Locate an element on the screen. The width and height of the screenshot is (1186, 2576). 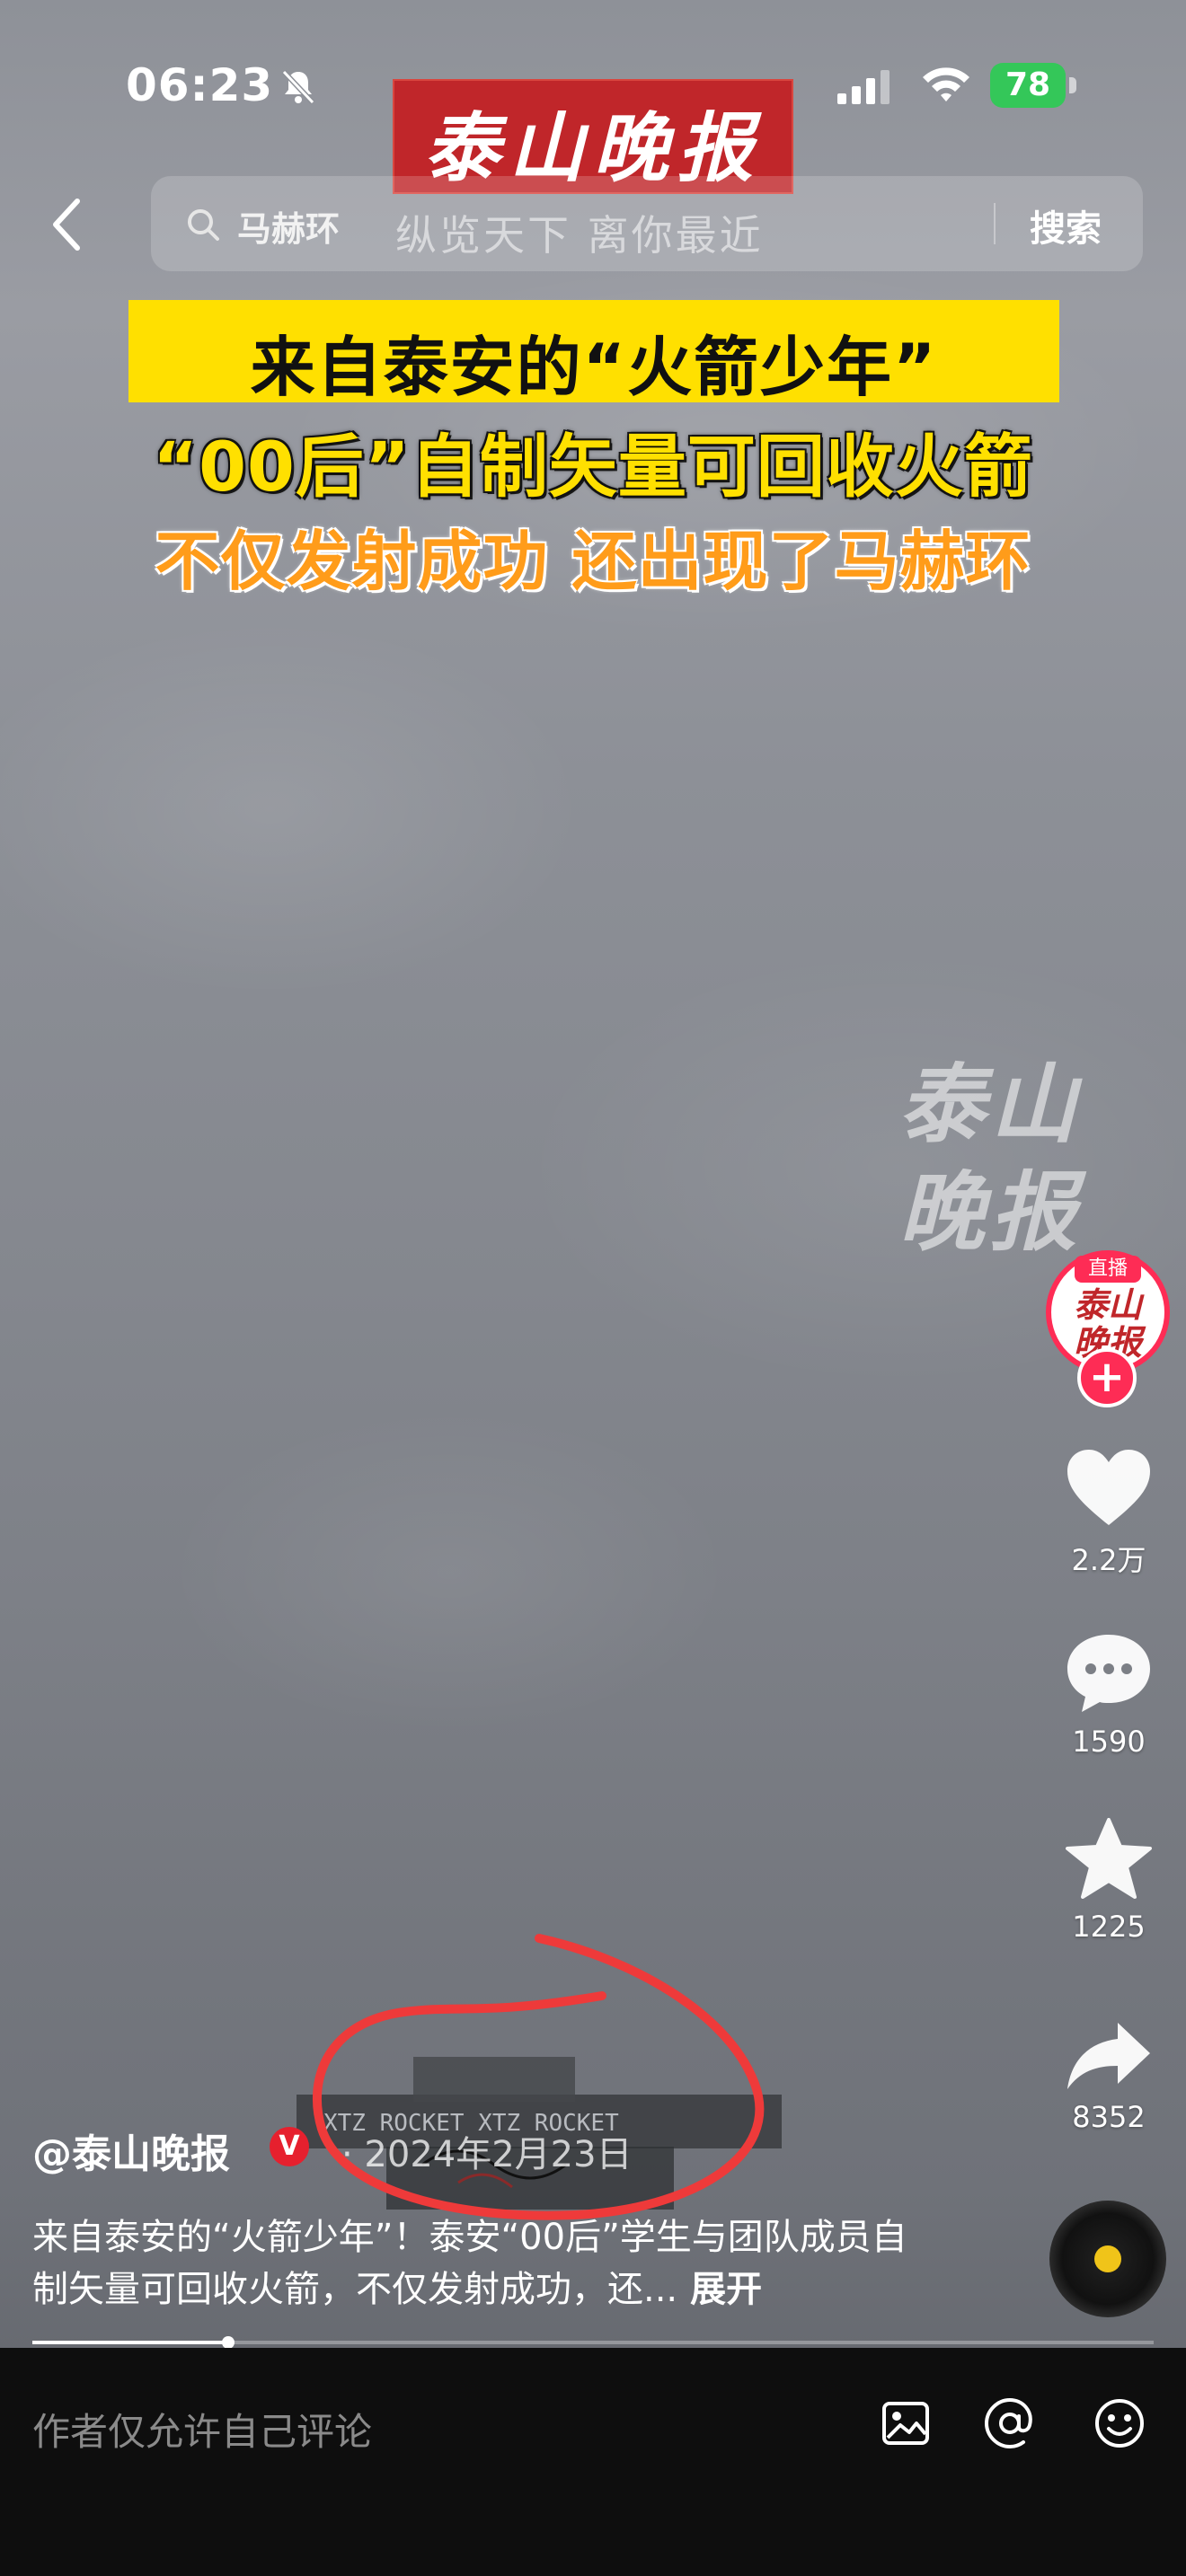
headline-line-3: 不仅发射成功 还出现了马赫环 is located at coordinates (593, 561).